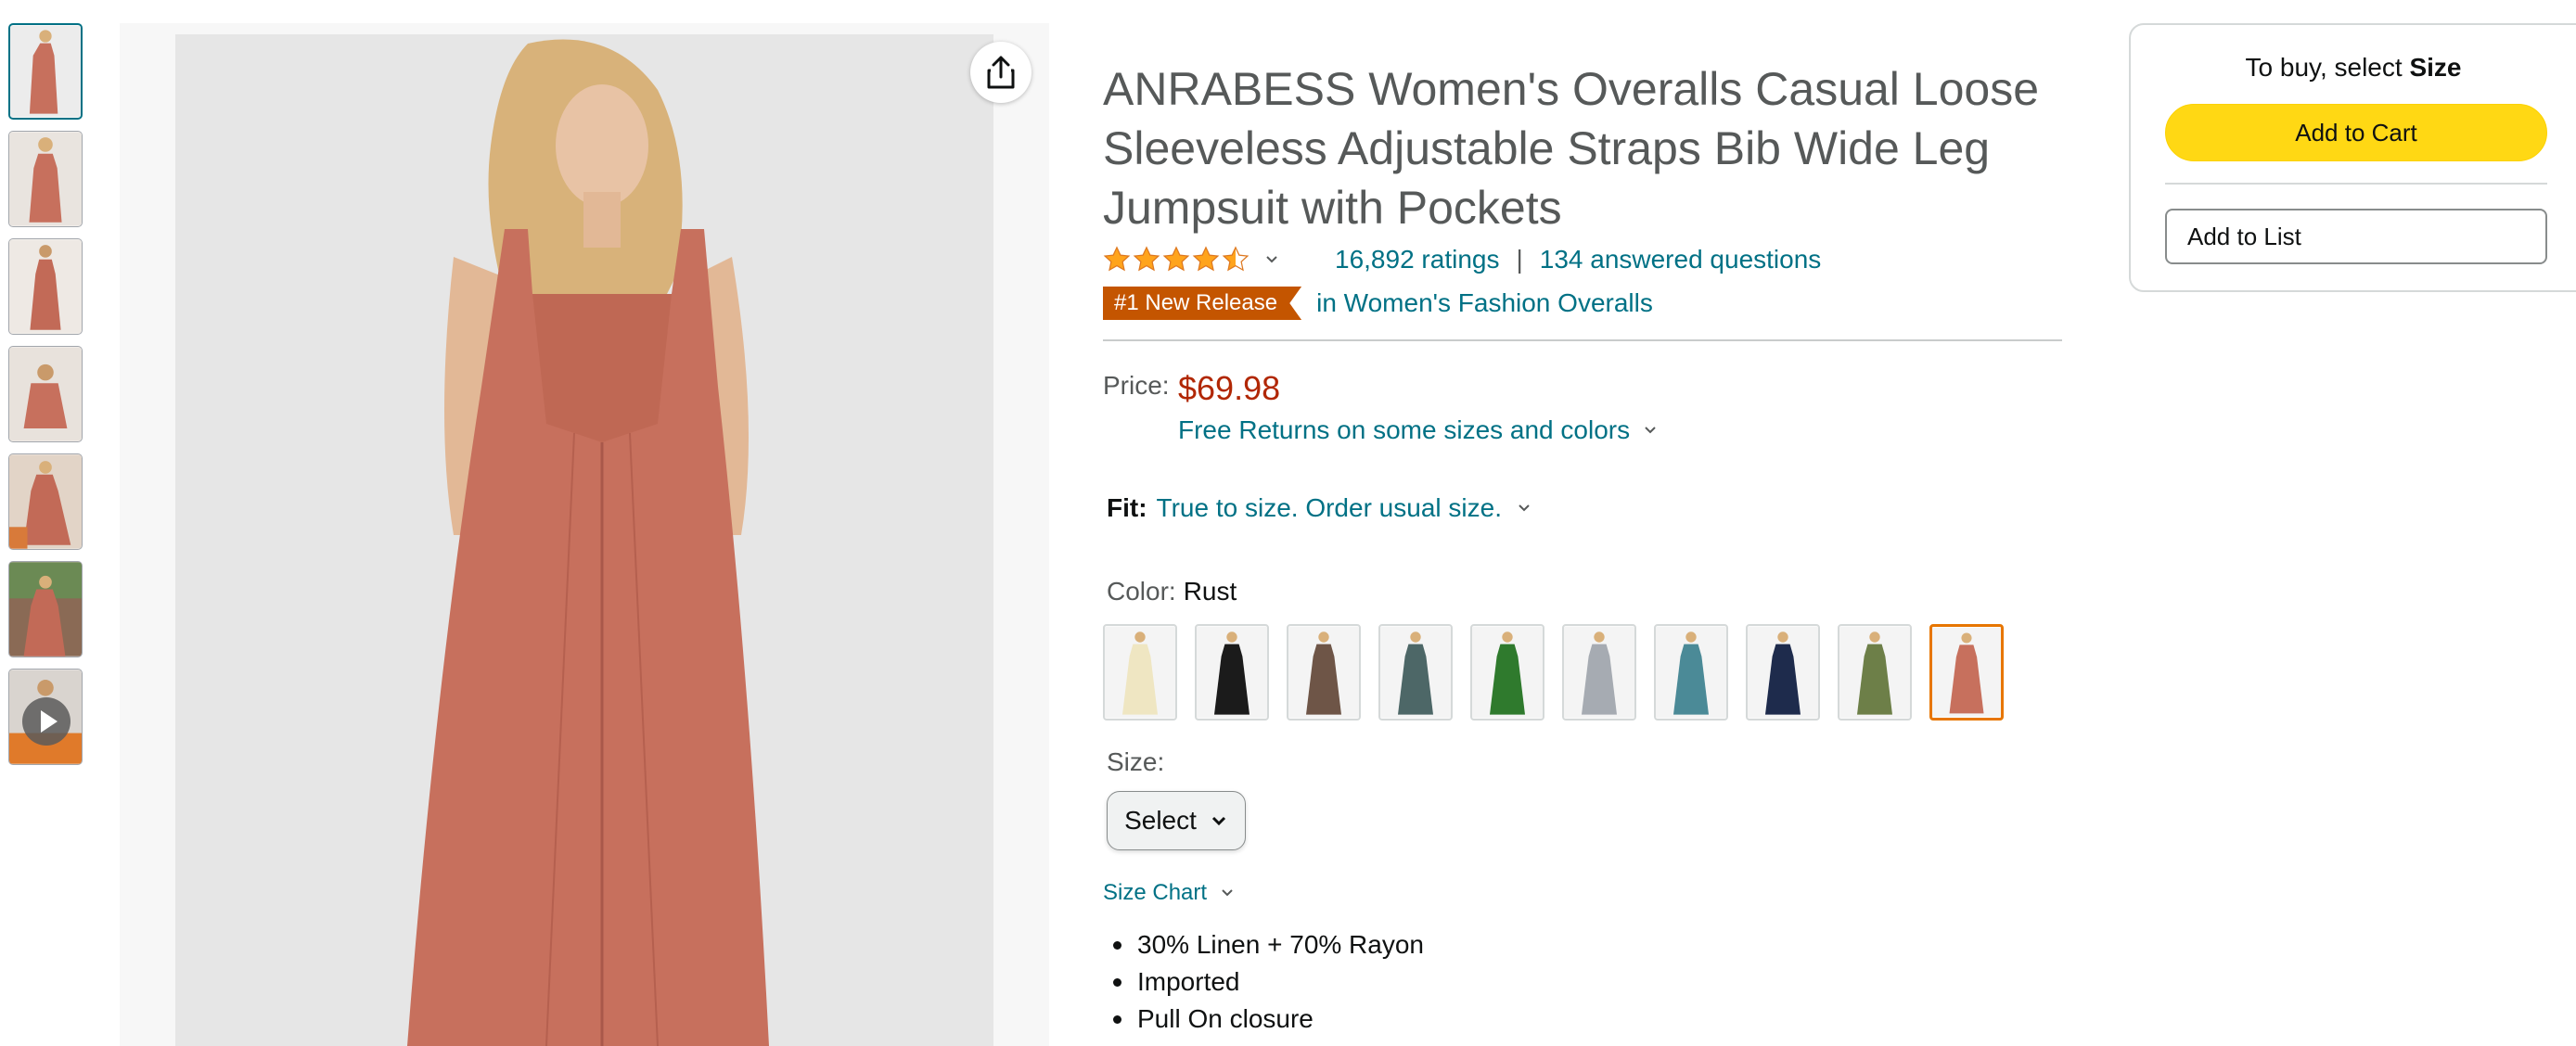 The height and width of the screenshot is (1046, 2576). I want to click on list-item: Imported, so click(1268, 982).